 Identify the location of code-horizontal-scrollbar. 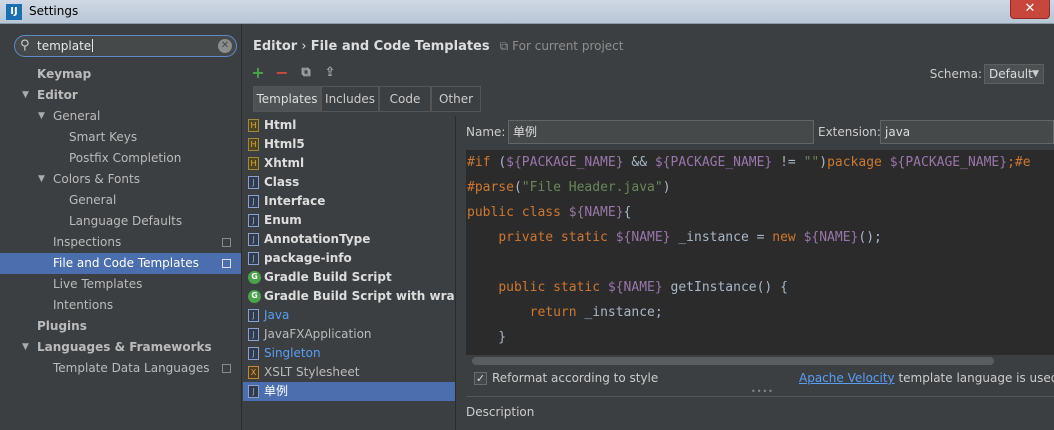
(760, 361).